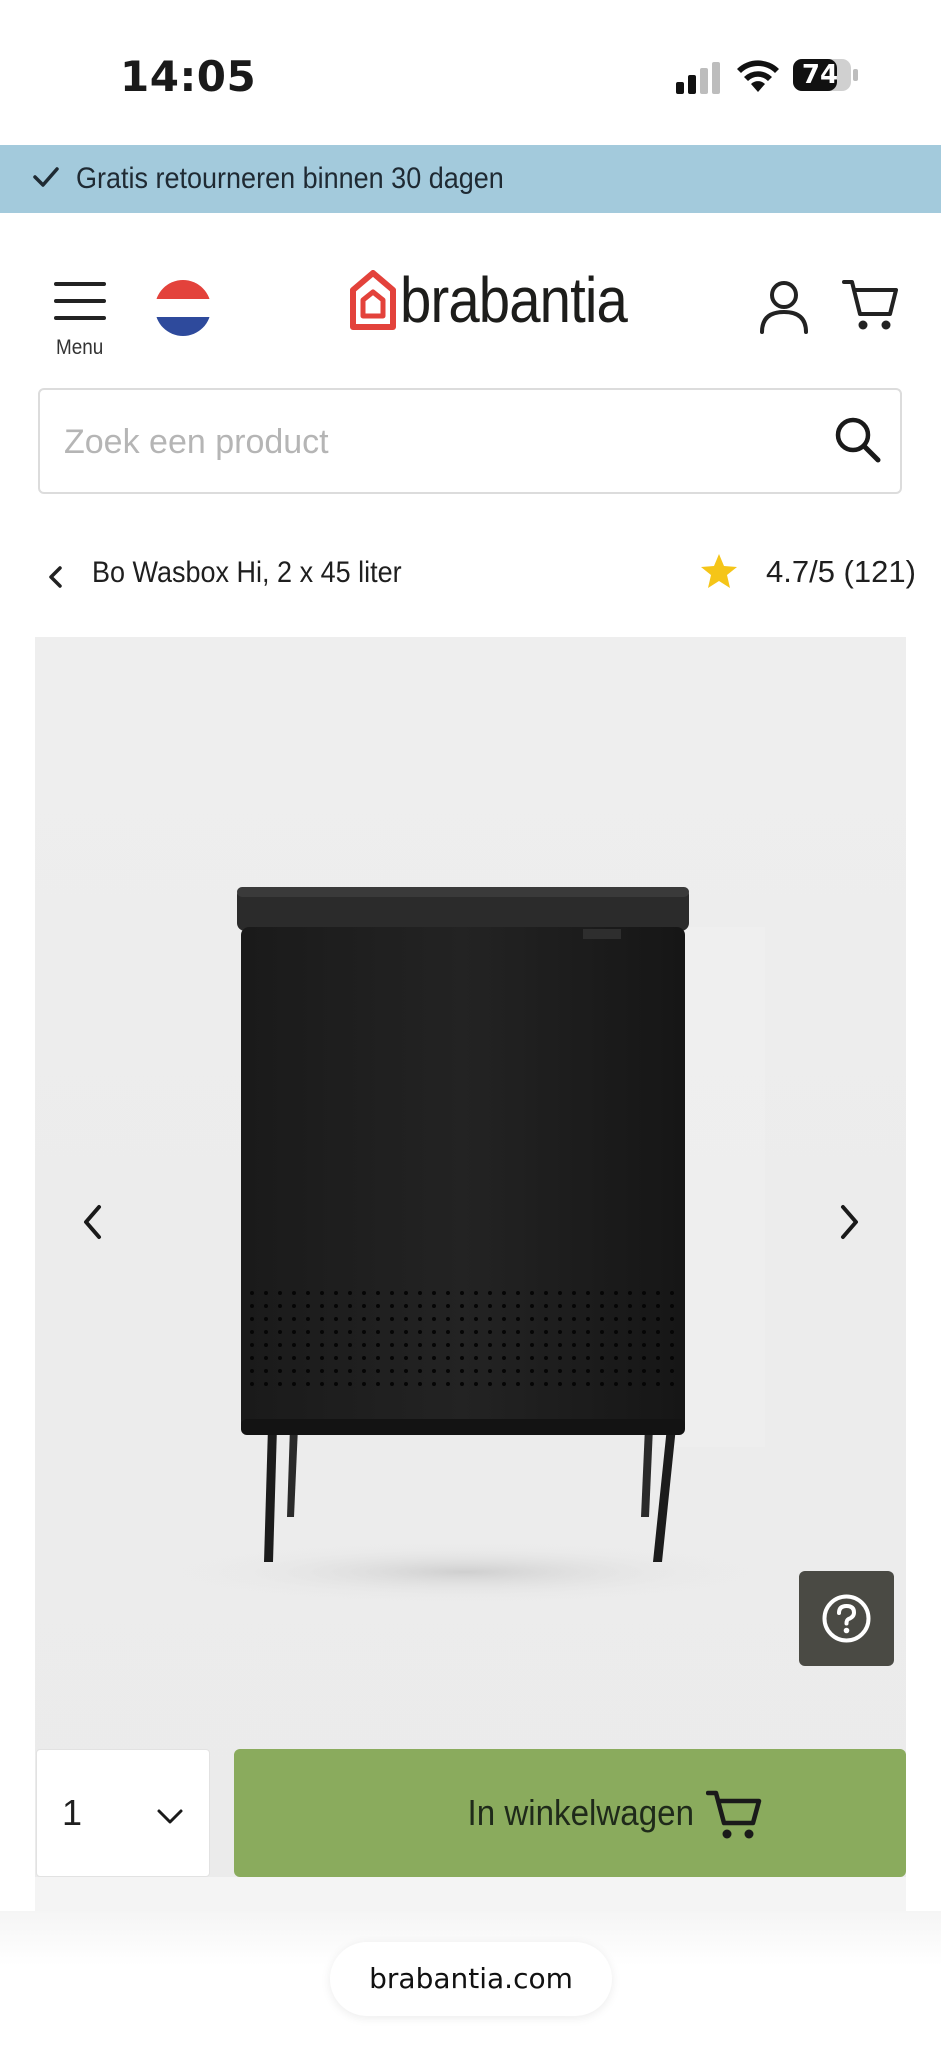 This screenshot has height=2048, width=941. Describe the element at coordinates (580, 1812) in the screenshot. I see `add-to-cart-label: In winkelwagen` at that location.